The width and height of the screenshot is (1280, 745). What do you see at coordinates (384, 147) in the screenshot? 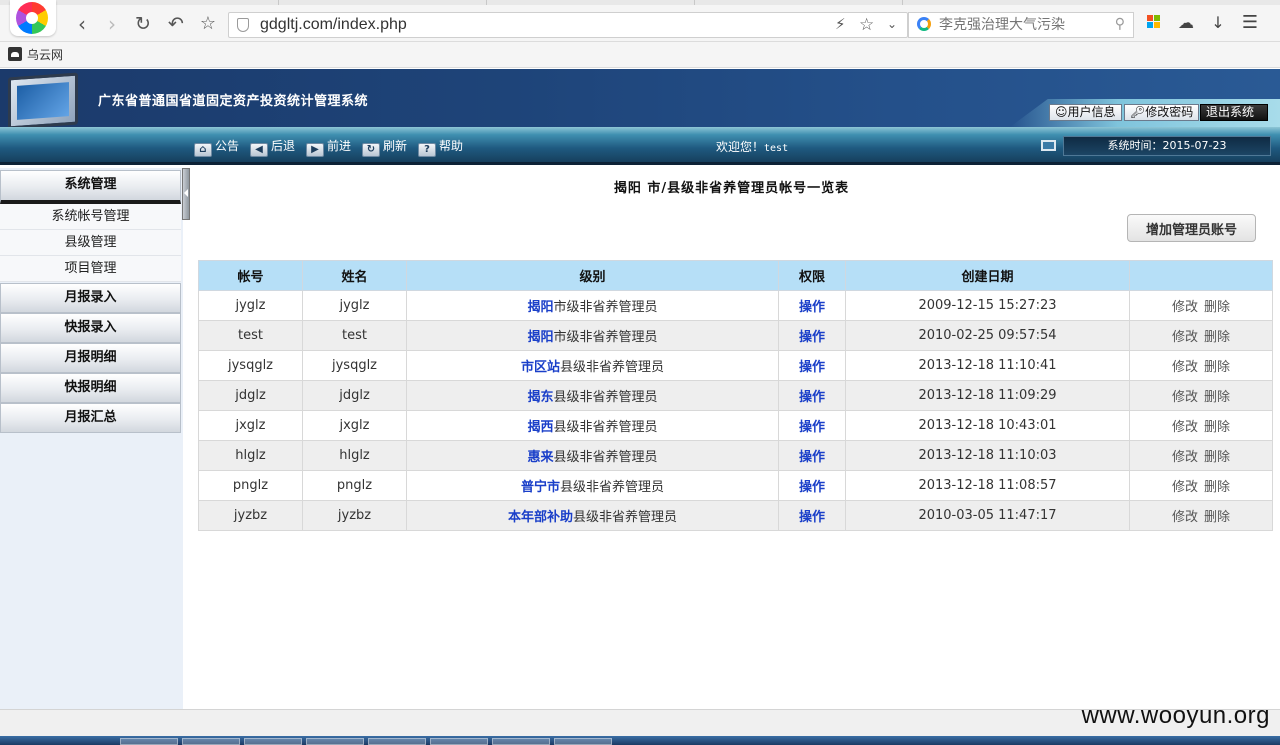
I see `toolbar-refresh: ↻ 刷新` at bounding box center [384, 147].